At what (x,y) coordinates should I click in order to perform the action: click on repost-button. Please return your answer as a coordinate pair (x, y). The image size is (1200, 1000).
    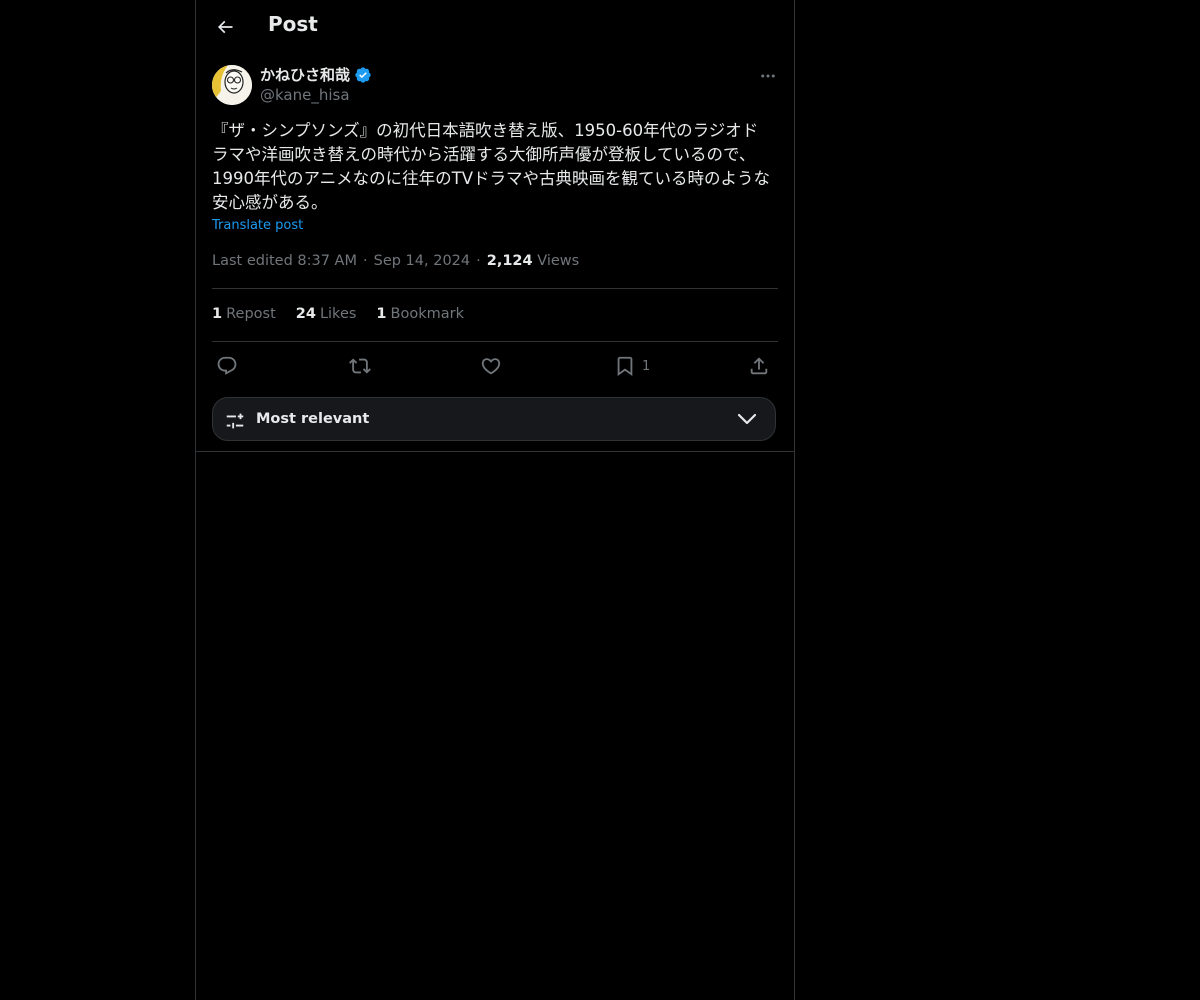
    Looking at the image, I should click on (360, 366).